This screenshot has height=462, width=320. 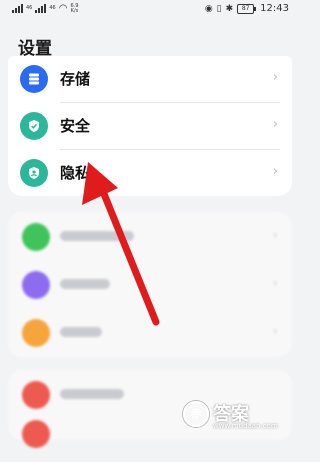 I want to click on shield-check-icon, so click(x=34, y=126).